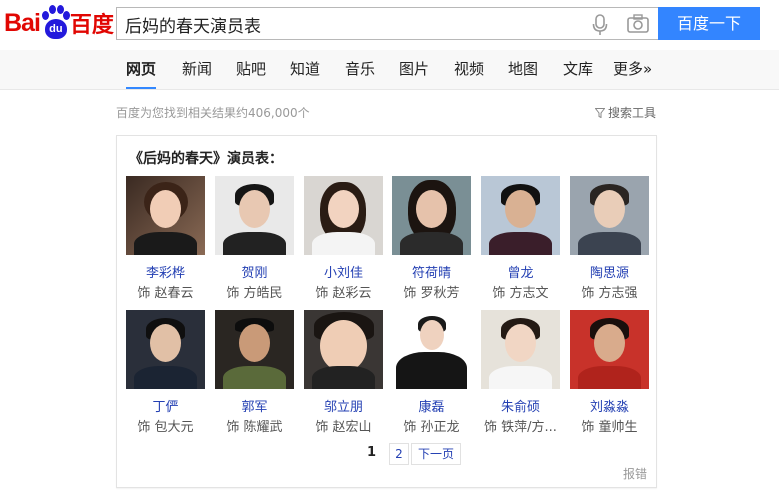 This screenshot has width=779, height=500. What do you see at coordinates (609, 271) in the screenshot?
I see `actor-name: 陶思源` at bounding box center [609, 271].